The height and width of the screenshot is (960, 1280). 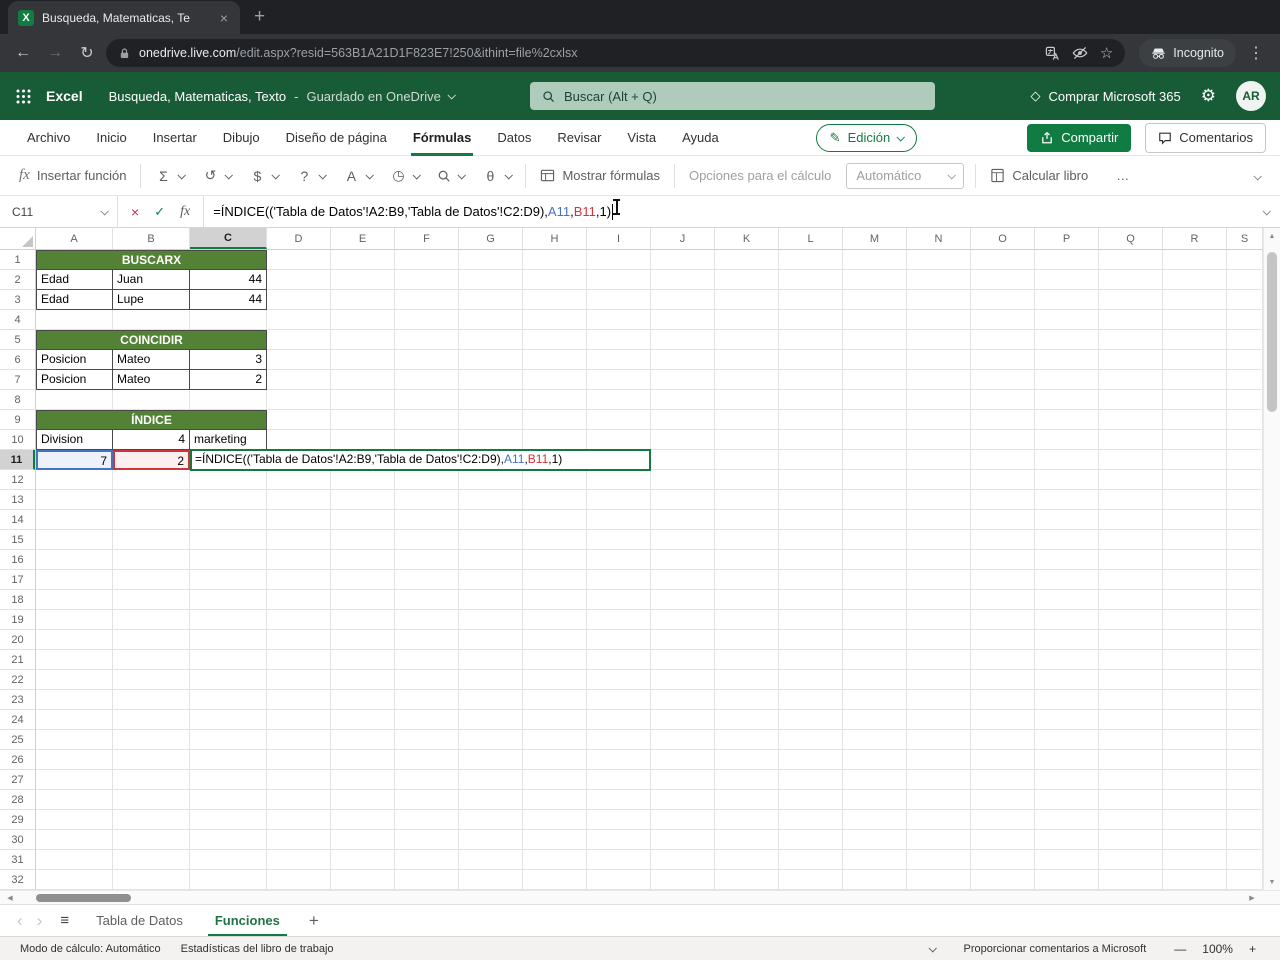 What do you see at coordinates (87, 53) in the screenshot?
I see `reload-icon: ↻` at bounding box center [87, 53].